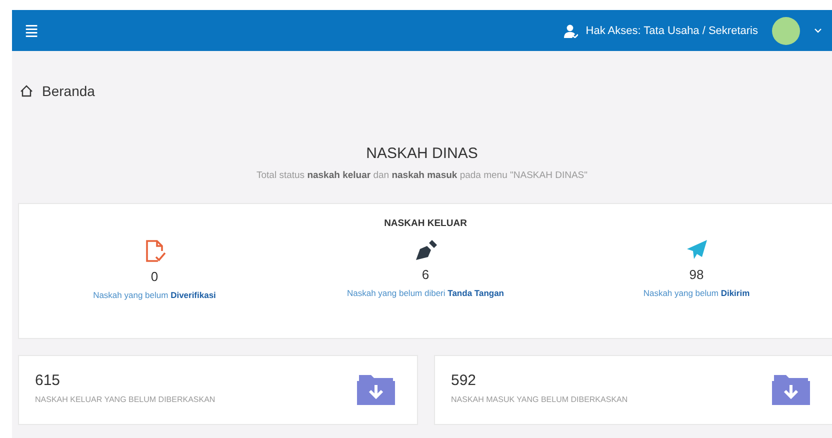 This screenshot has width=832, height=438. What do you see at coordinates (464, 380) in the screenshot?
I see `archive-count: 592` at bounding box center [464, 380].